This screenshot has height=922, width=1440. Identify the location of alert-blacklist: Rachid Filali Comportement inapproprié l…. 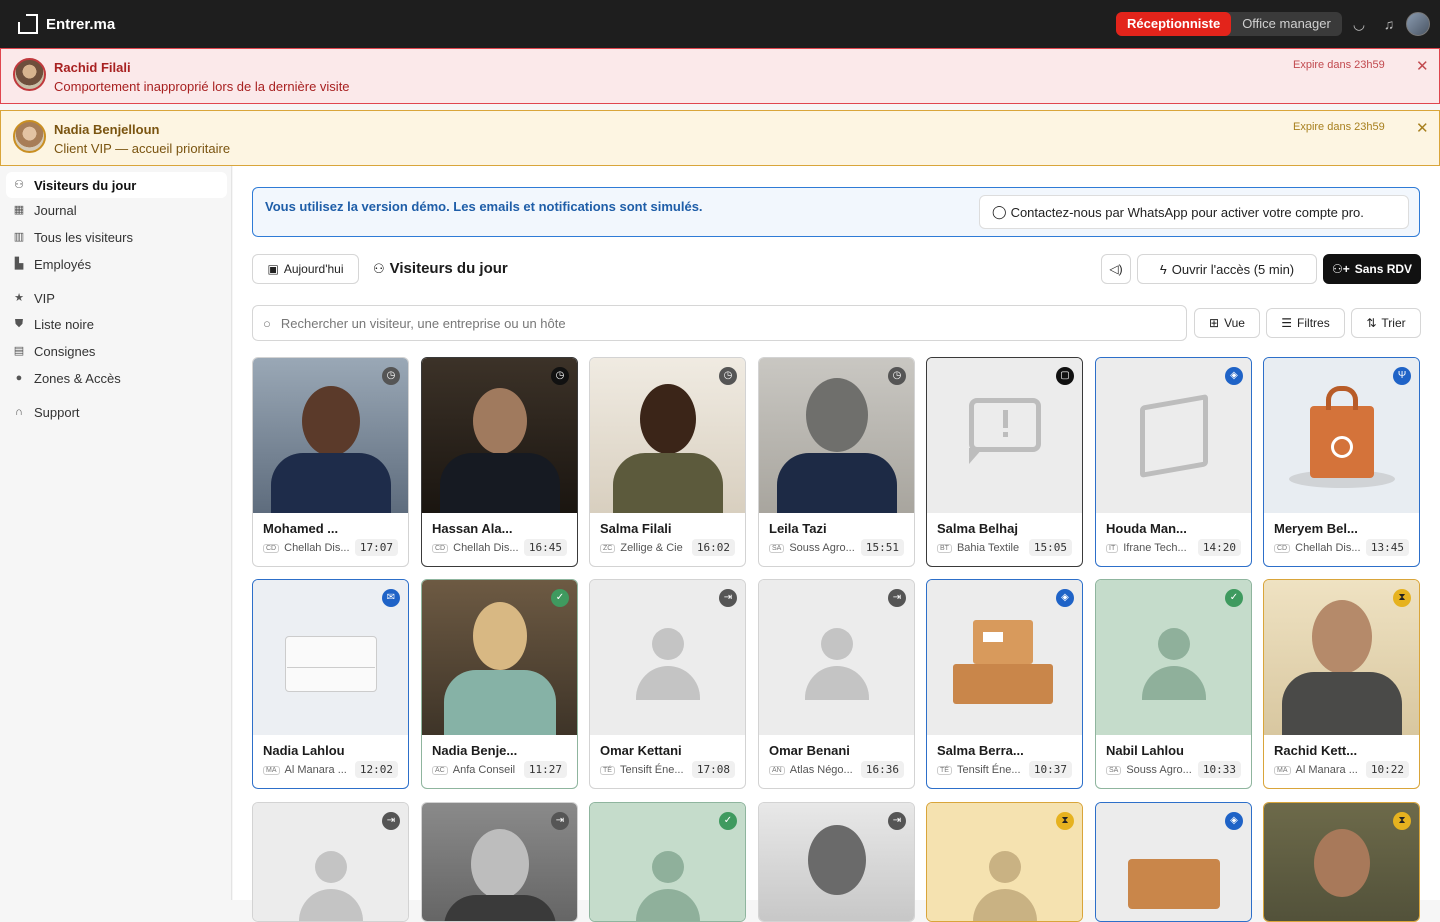
(720, 76).